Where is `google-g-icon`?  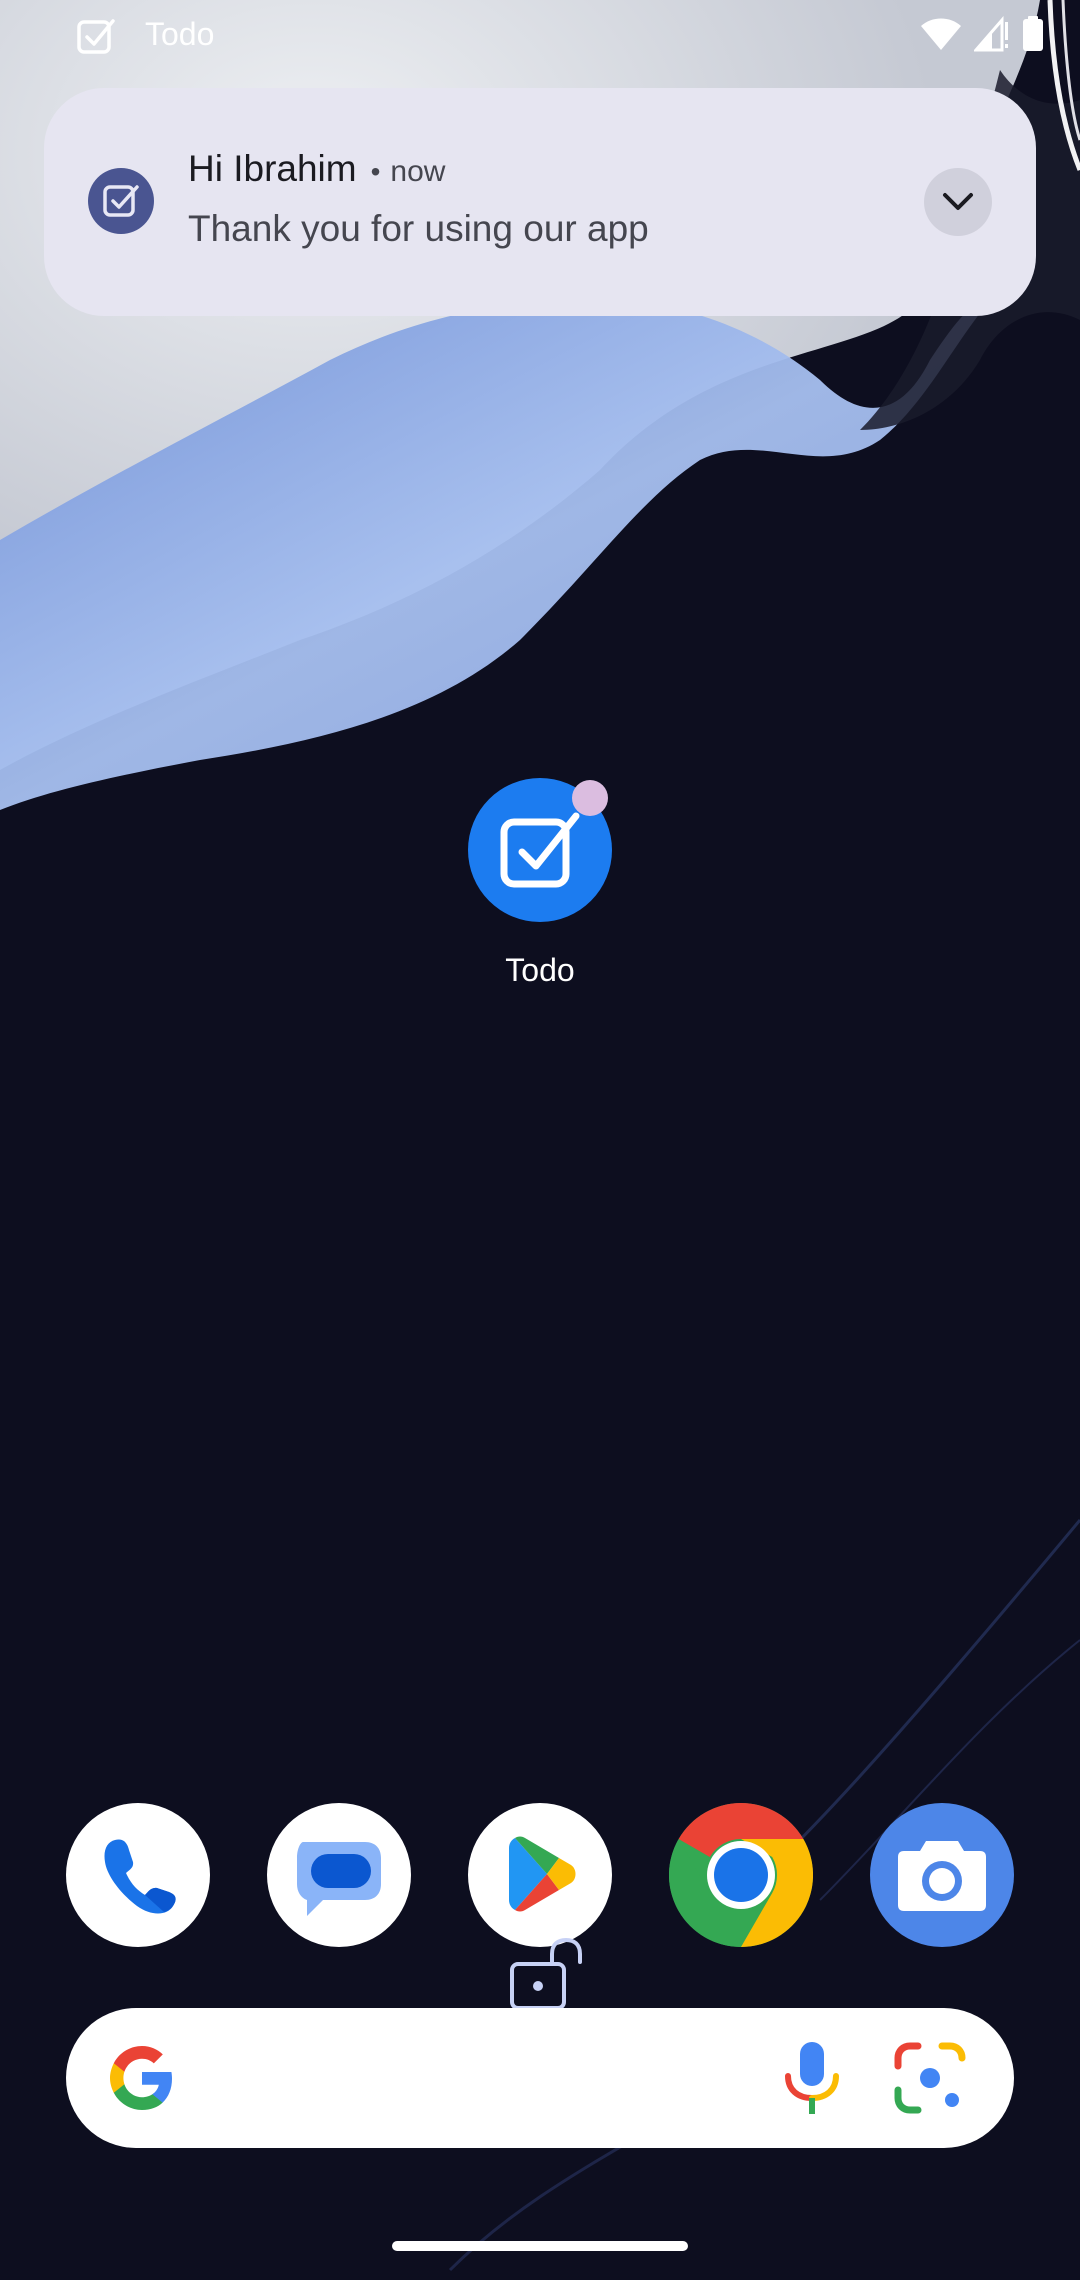
google-g-icon is located at coordinates (141, 2078).